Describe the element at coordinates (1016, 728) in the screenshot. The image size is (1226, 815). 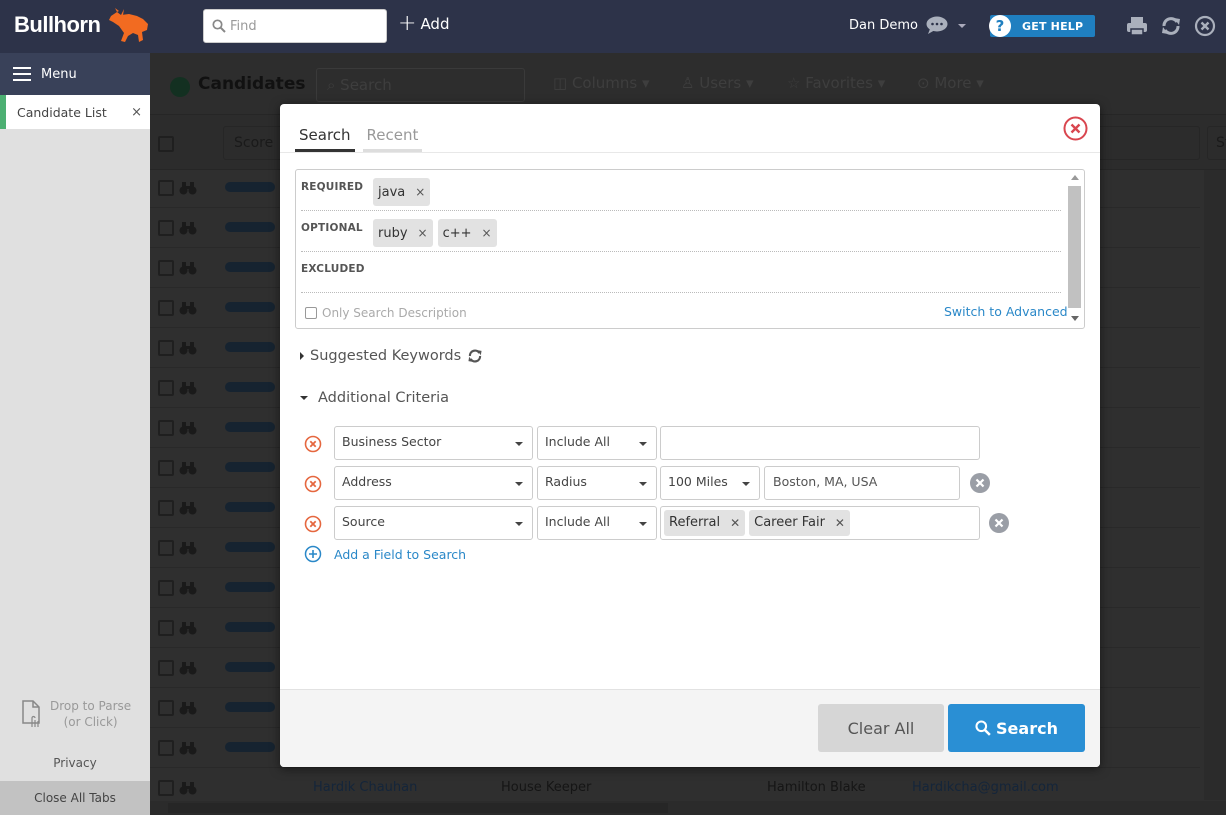
I see `search-button: Search` at that location.